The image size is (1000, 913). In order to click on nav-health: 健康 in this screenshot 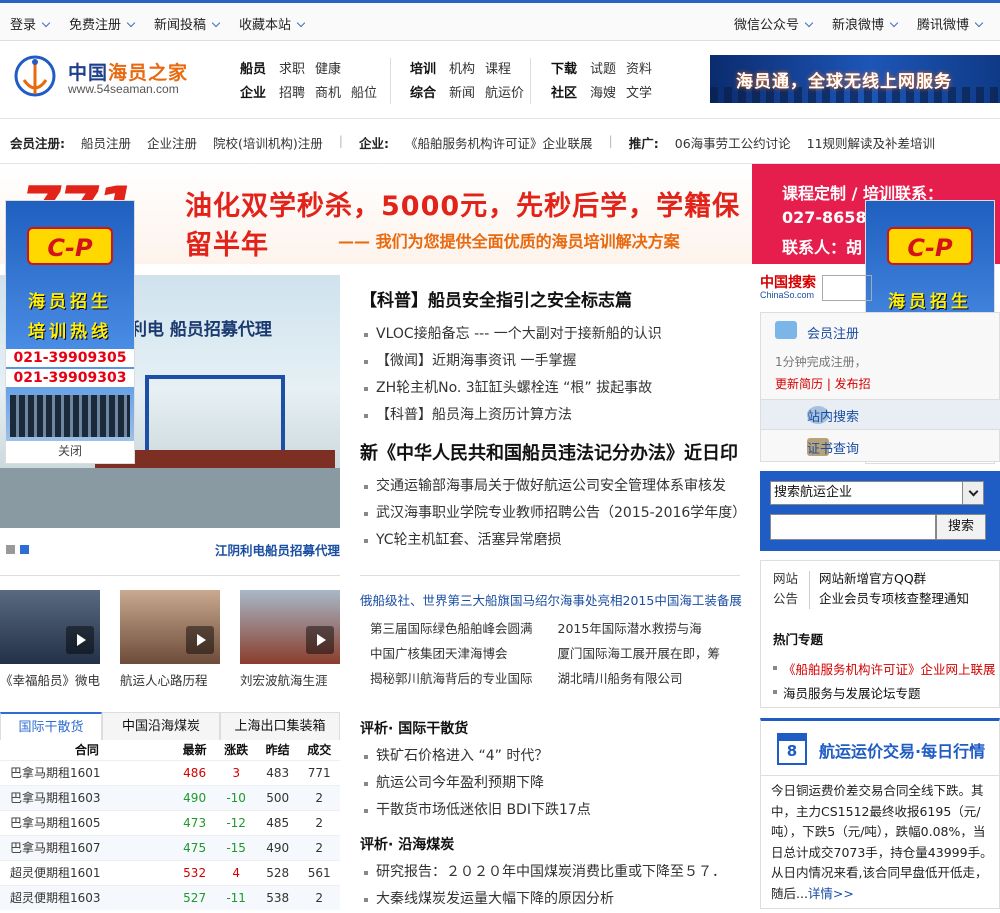, I will do `click(328, 70)`.